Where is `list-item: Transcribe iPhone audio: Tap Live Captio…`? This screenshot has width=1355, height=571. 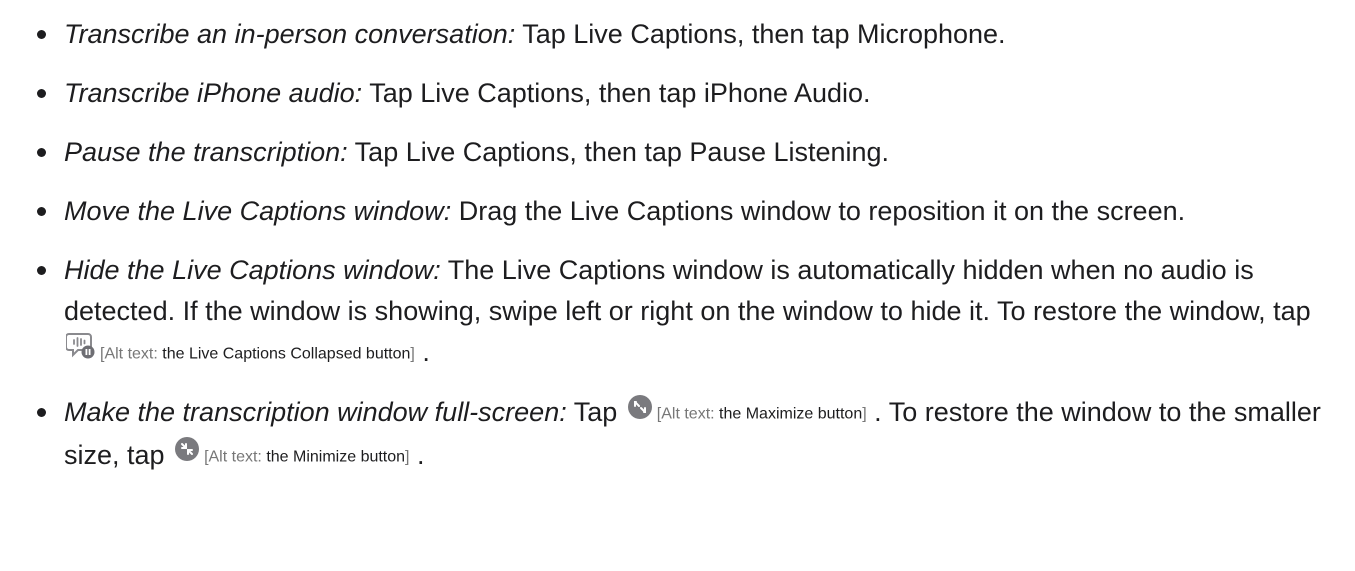 list-item: Transcribe iPhone audio: Tap Live Captio… is located at coordinates (677, 93).